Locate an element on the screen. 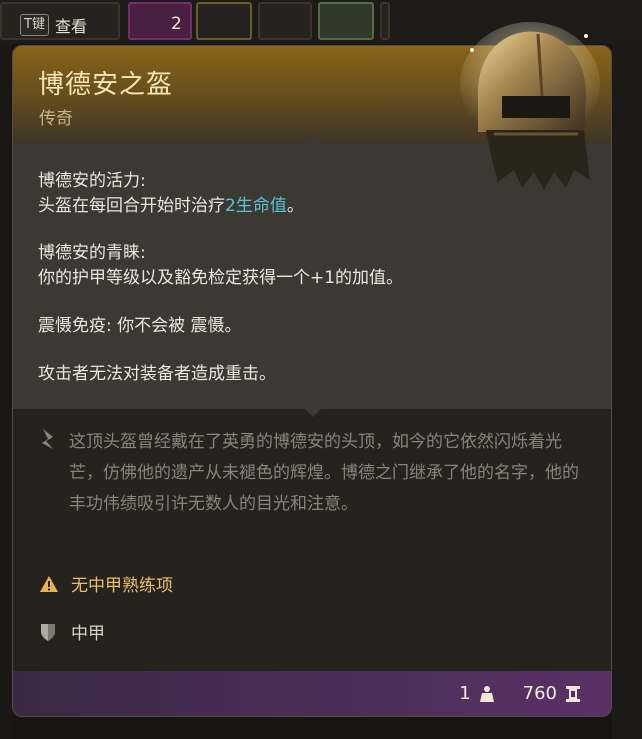 The width and height of the screenshot is (642, 739). key-cap: T键 is located at coordinates (34, 25).